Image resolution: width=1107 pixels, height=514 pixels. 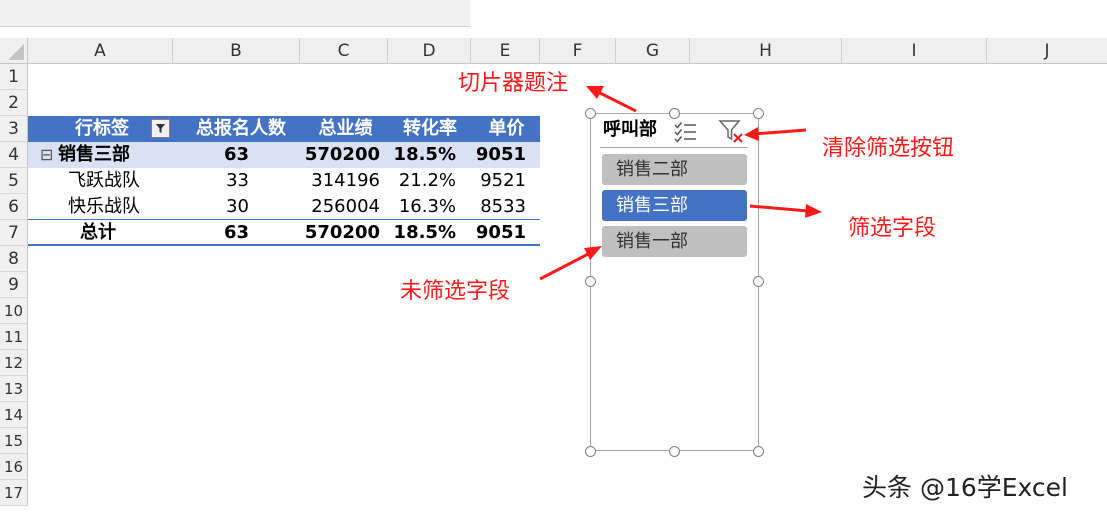 I want to click on watermark-text: 头条 @16学Excel, so click(x=965, y=487).